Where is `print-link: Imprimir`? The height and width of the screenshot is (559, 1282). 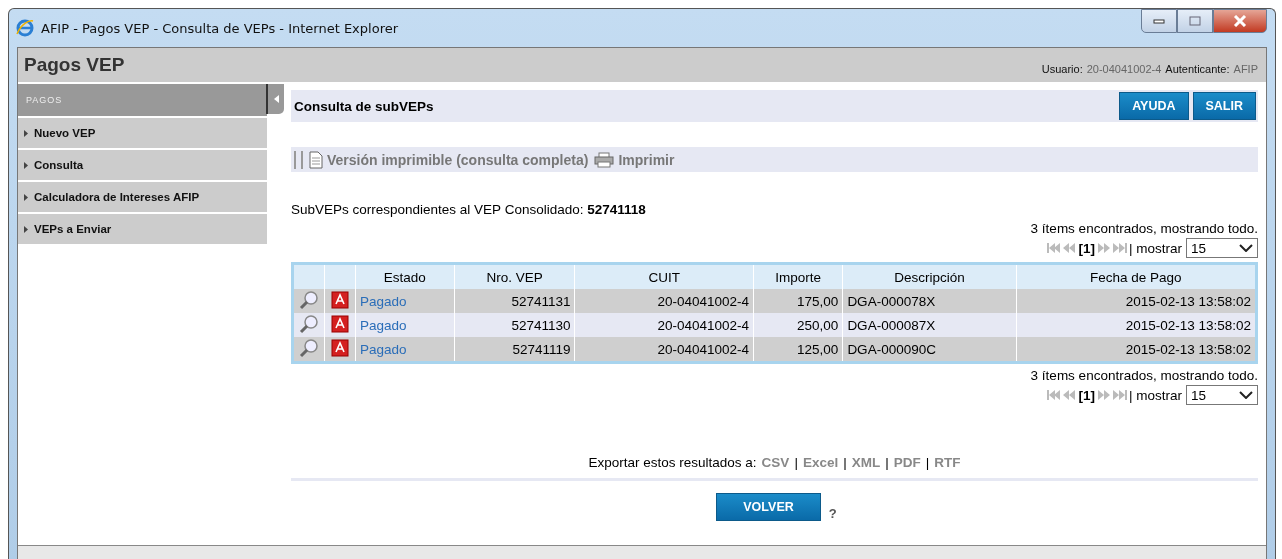 print-link: Imprimir is located at coordinates (634, 159).